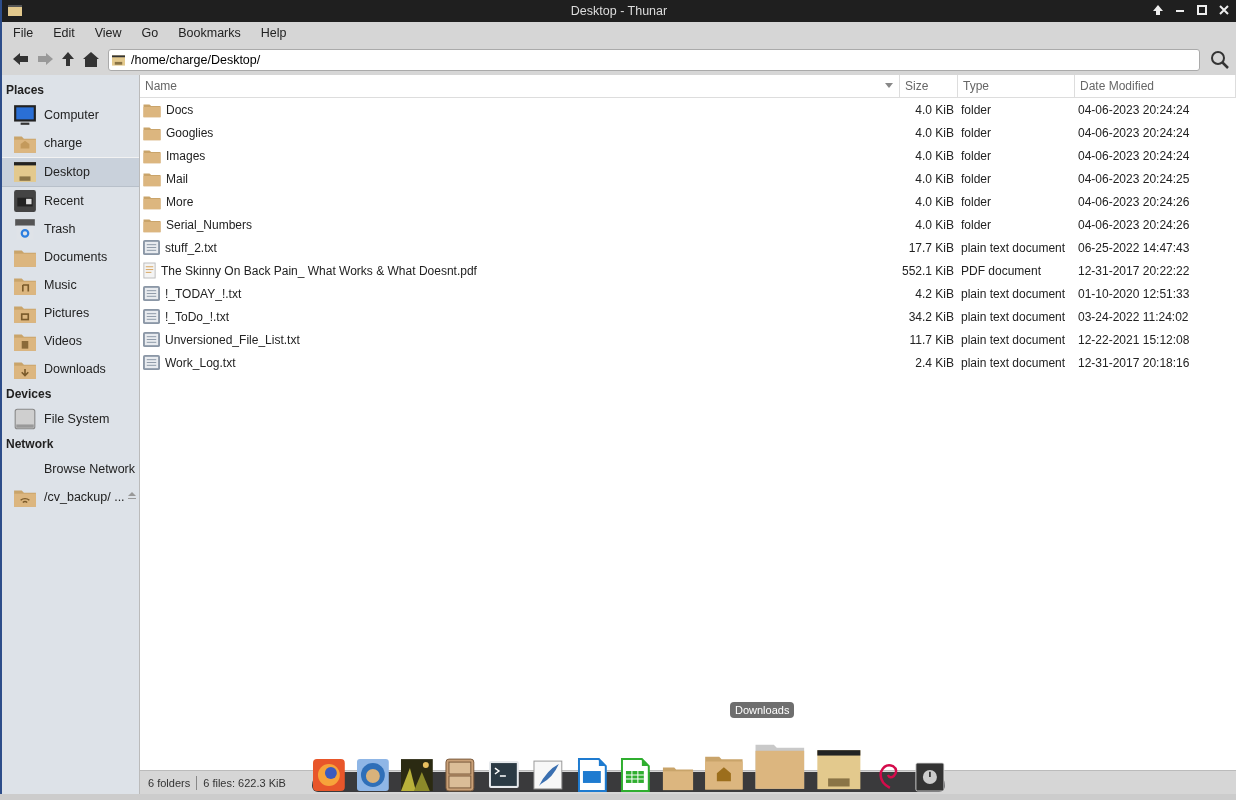 This screenshot has width=1236, height=800. What do you see at coordinates (190, 132) in the screenshot?
I see `file-name: Googlies` at bounding box center [190, 132].